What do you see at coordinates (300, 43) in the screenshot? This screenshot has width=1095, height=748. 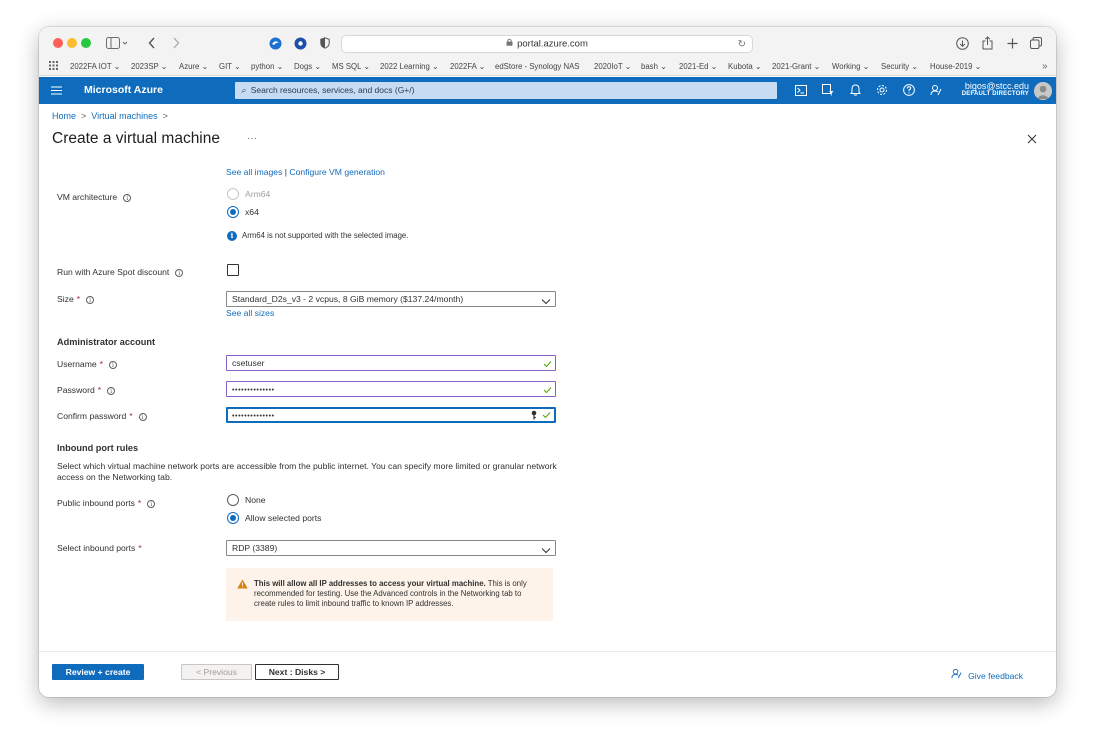 I see `extension-gear-icon` at bounding box center [300, 43].